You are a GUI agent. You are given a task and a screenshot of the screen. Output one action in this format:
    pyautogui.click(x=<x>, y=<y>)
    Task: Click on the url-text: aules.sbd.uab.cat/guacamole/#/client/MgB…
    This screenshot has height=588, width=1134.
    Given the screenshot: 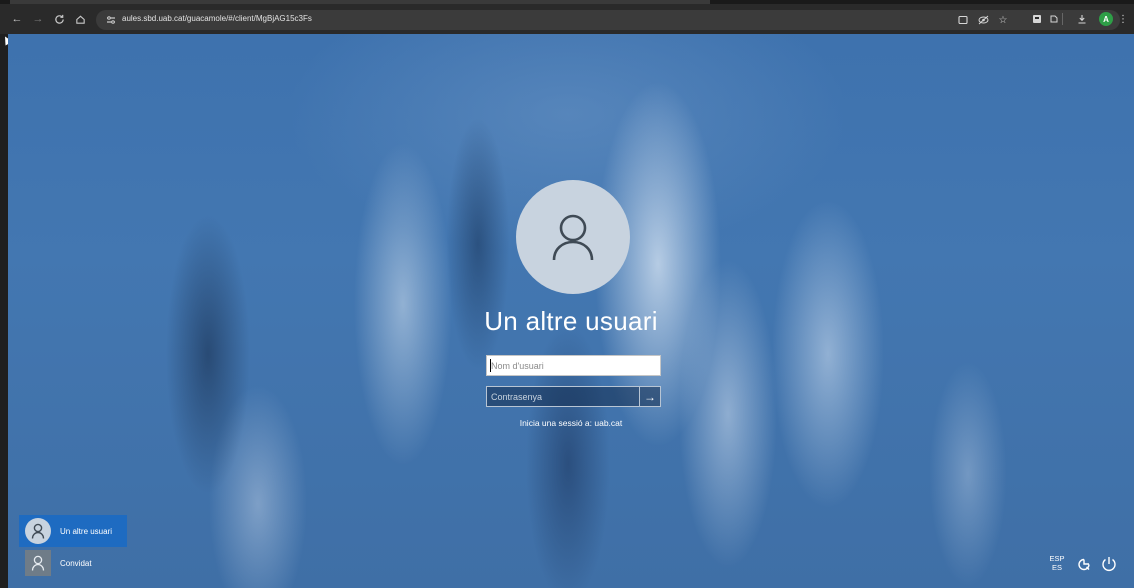 What is the action you would take?
    pyautogui.click(x=217, y=18)
    